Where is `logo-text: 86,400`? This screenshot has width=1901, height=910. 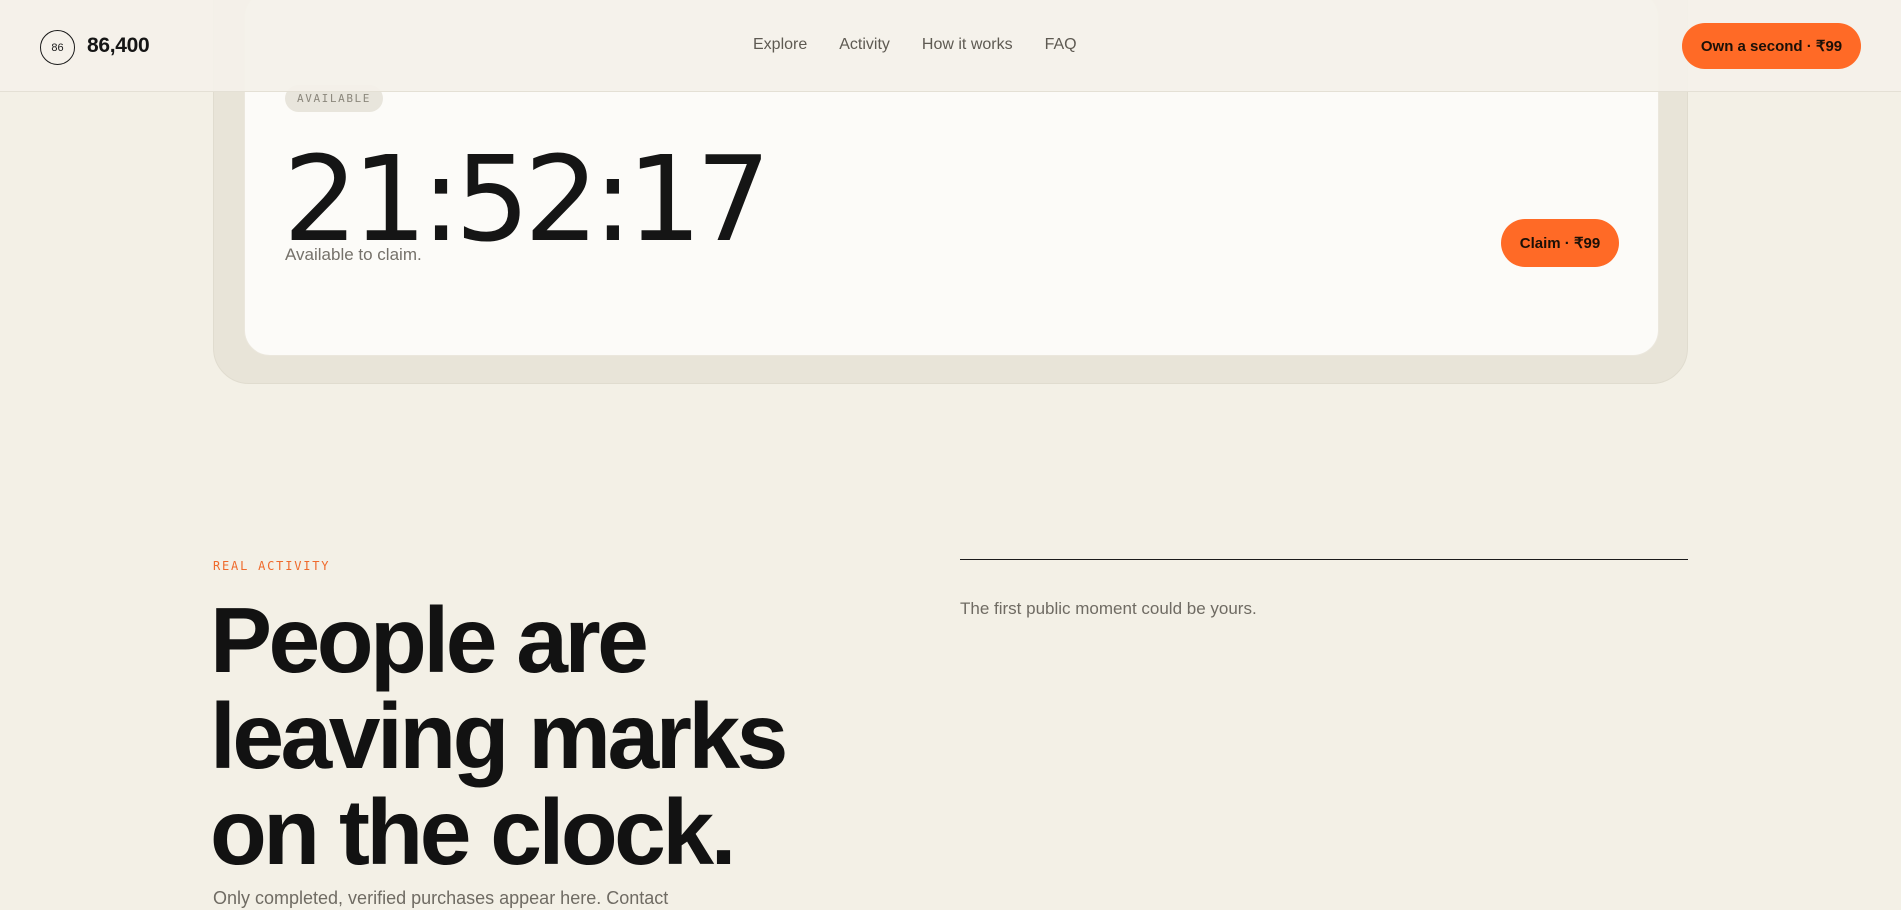
logo-text: 86,400 is located at coordinates (118, 46).